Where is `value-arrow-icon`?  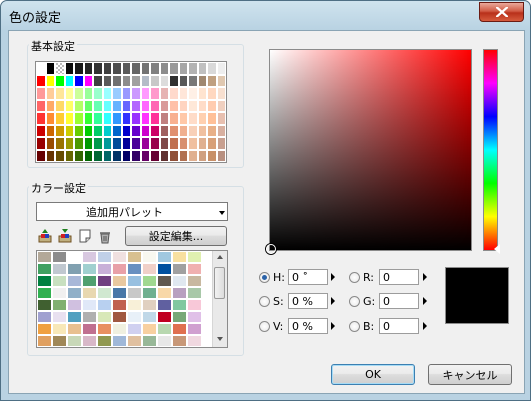
value-arrow-icon is located at coordinates (333, 326).